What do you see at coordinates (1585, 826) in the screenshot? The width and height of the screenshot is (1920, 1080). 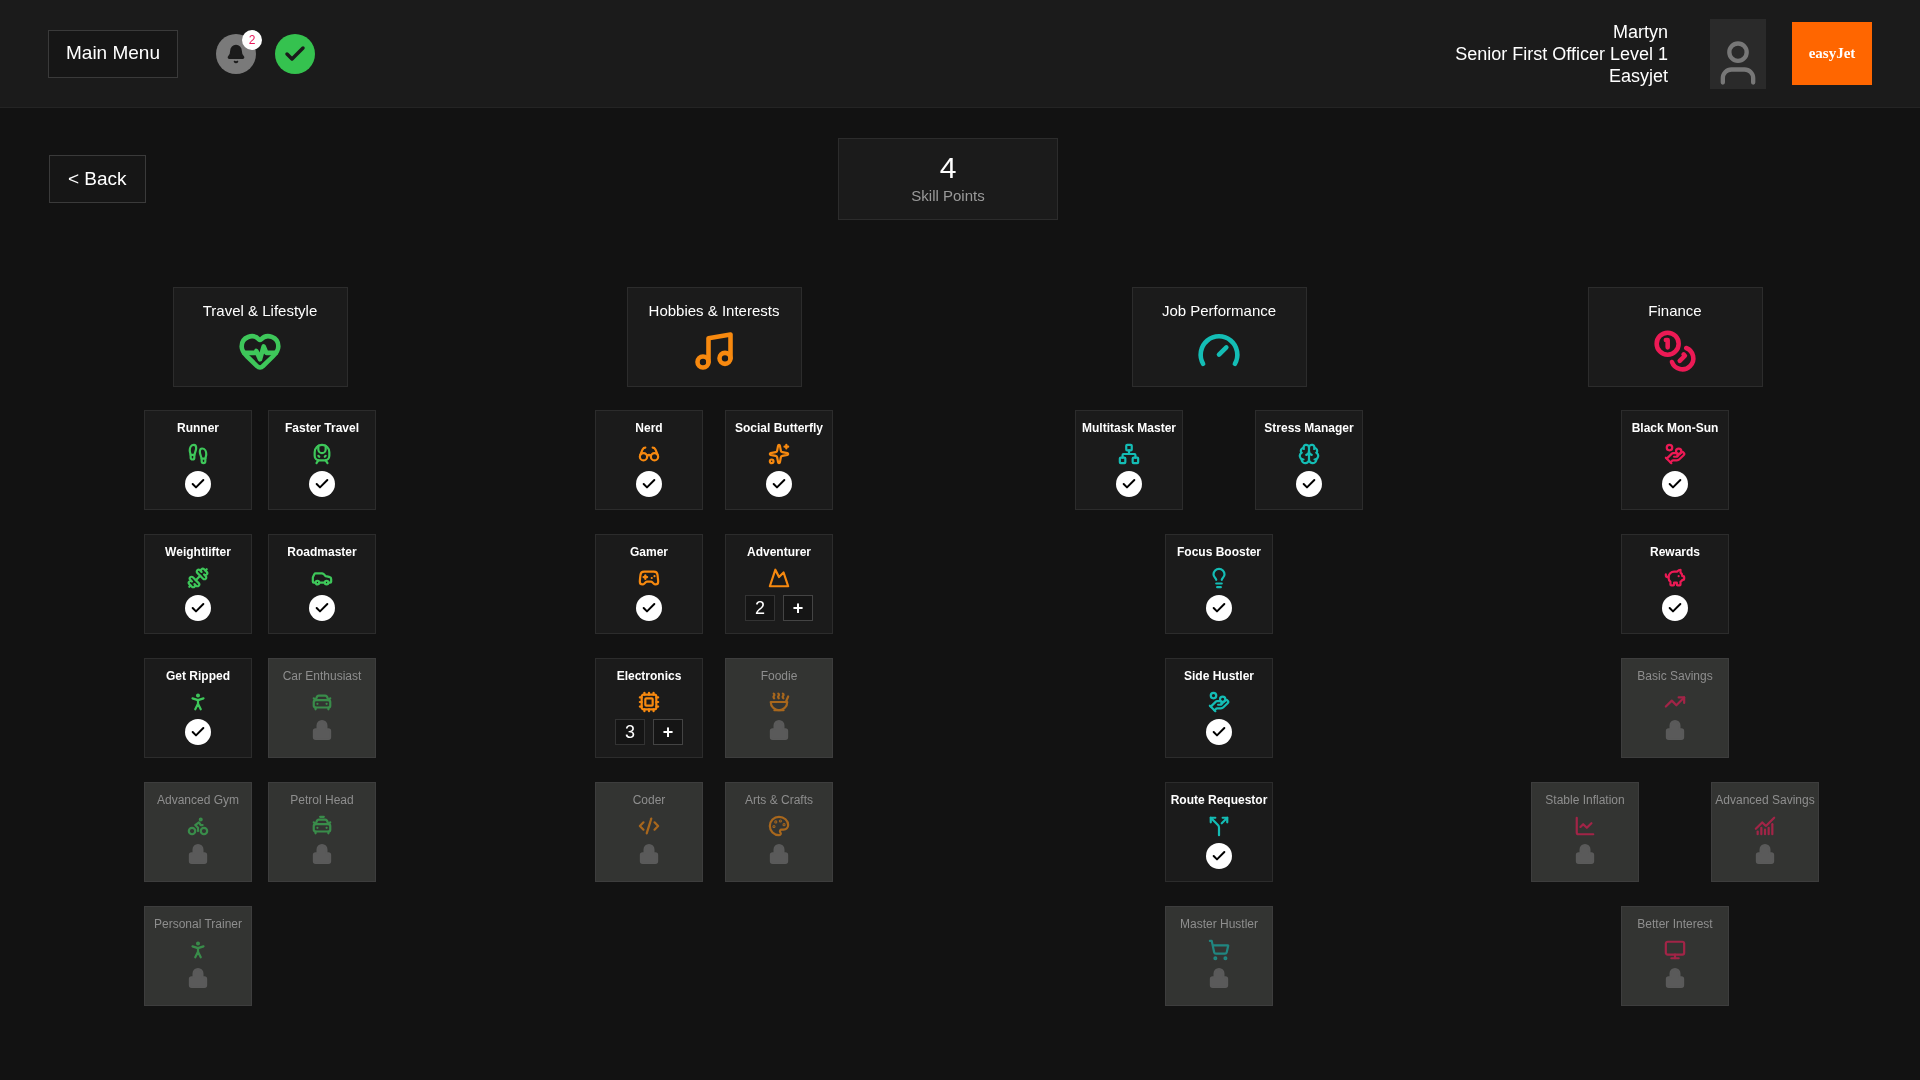 I see `line-chart-icon` at bounding box center [1585, 826].